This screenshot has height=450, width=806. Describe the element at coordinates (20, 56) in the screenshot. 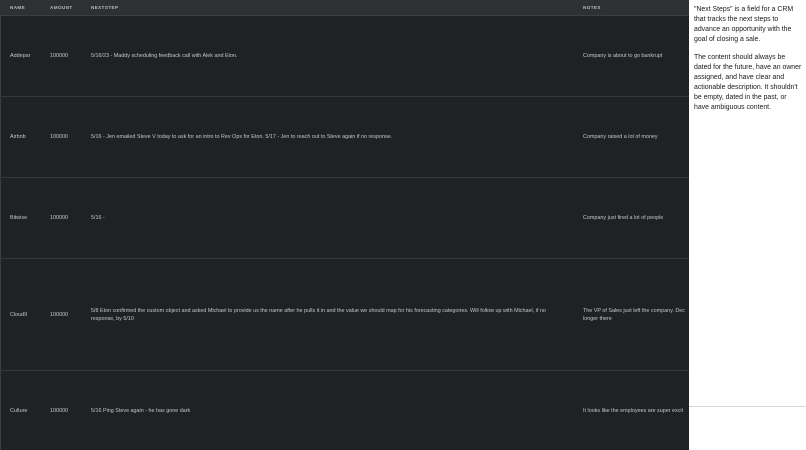

I see `cell-name: Addepar` at that location.